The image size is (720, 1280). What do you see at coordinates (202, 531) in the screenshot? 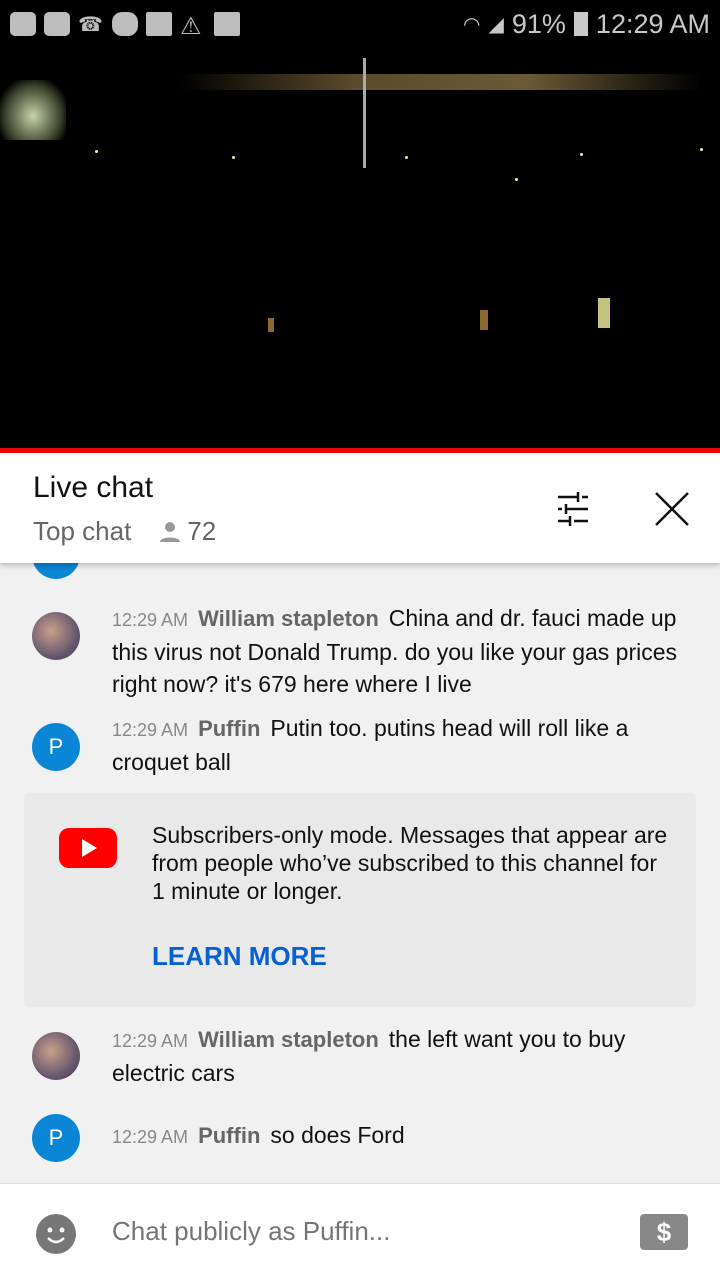
I see `viewer-count: 72` at bounding box center [202, 531].